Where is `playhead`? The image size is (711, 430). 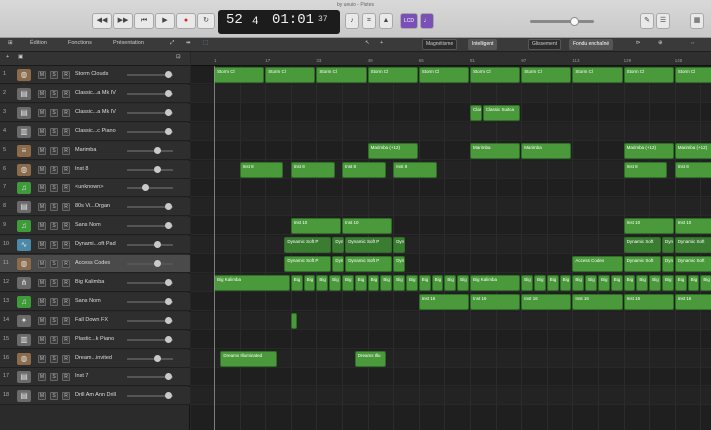
playhead is located at coordinates (214, 248).